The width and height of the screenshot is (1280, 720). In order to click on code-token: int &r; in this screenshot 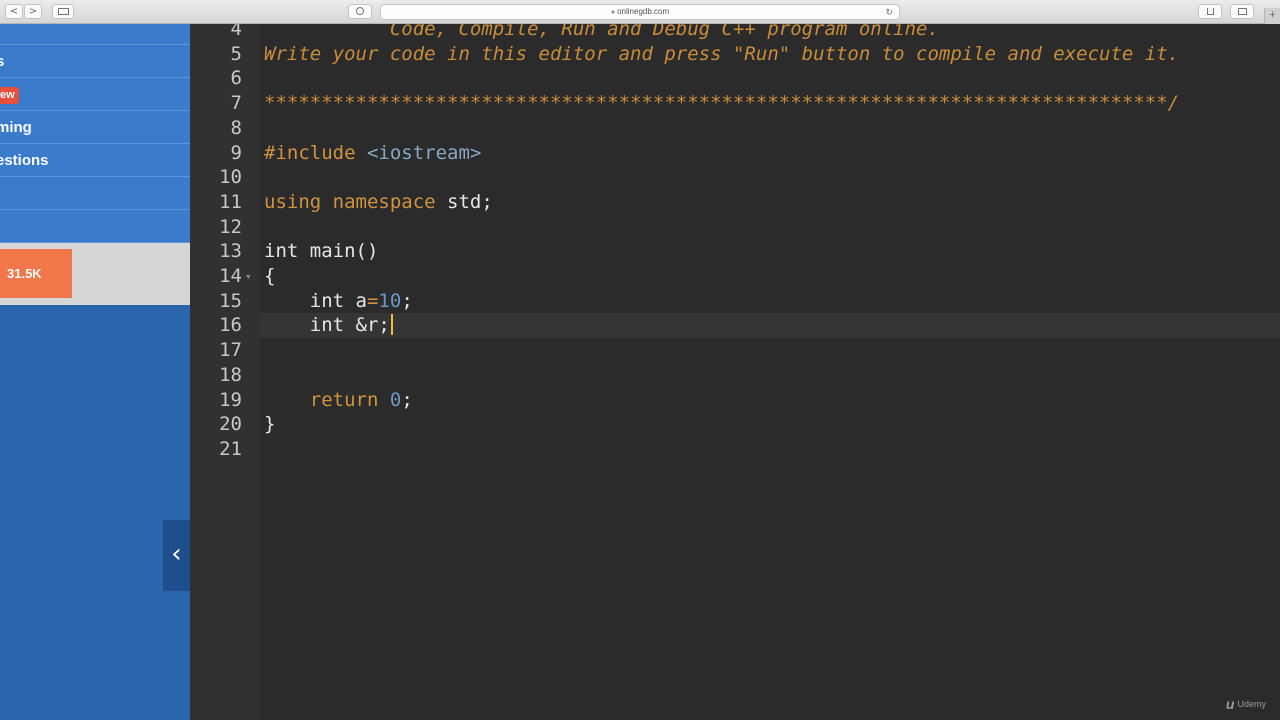, I will do `click(327, 325)`.